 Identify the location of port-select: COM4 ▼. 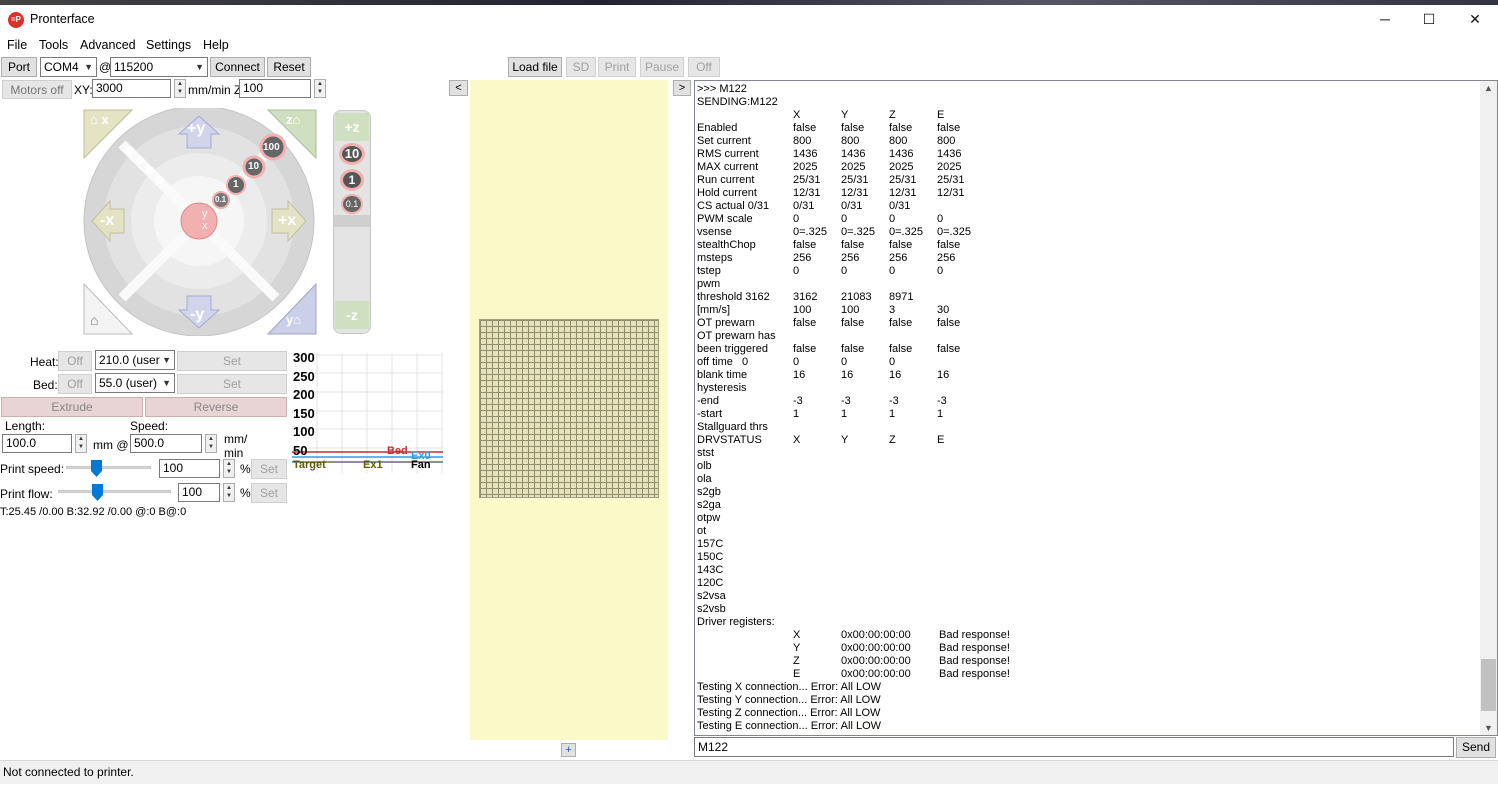
(68, 67).